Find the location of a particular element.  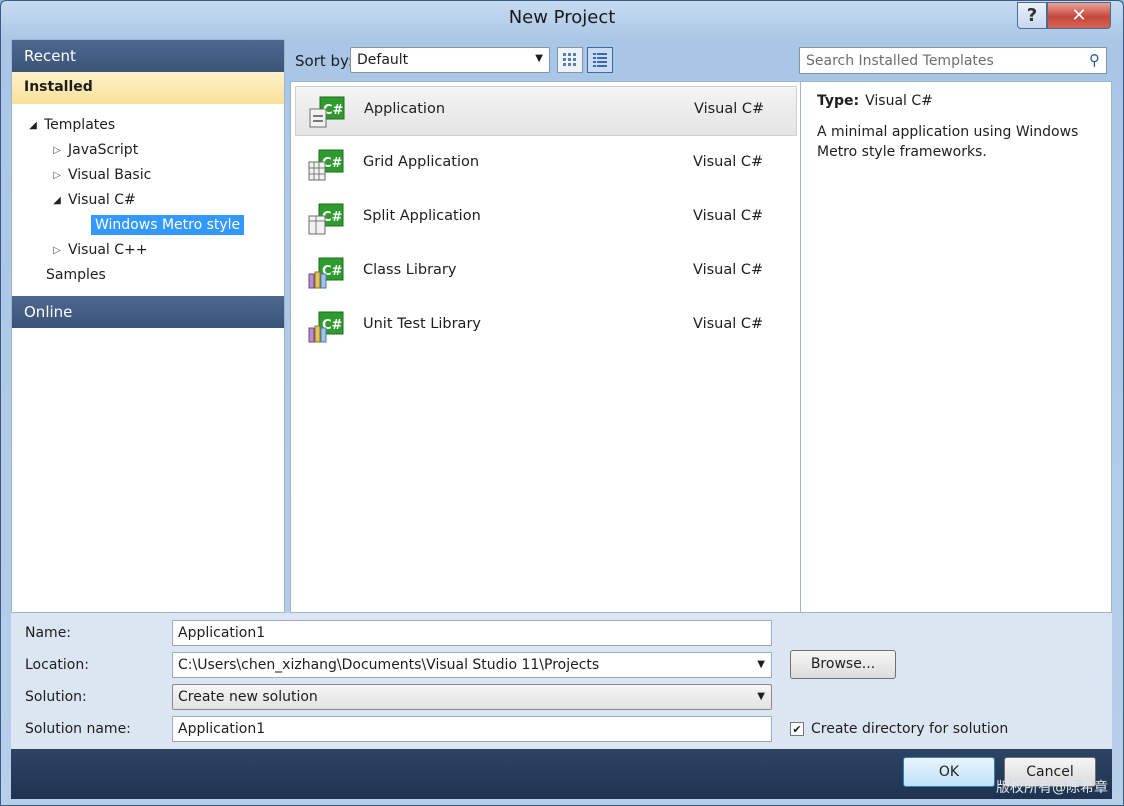

grid-view-icon is located at coordinates (569, 59).